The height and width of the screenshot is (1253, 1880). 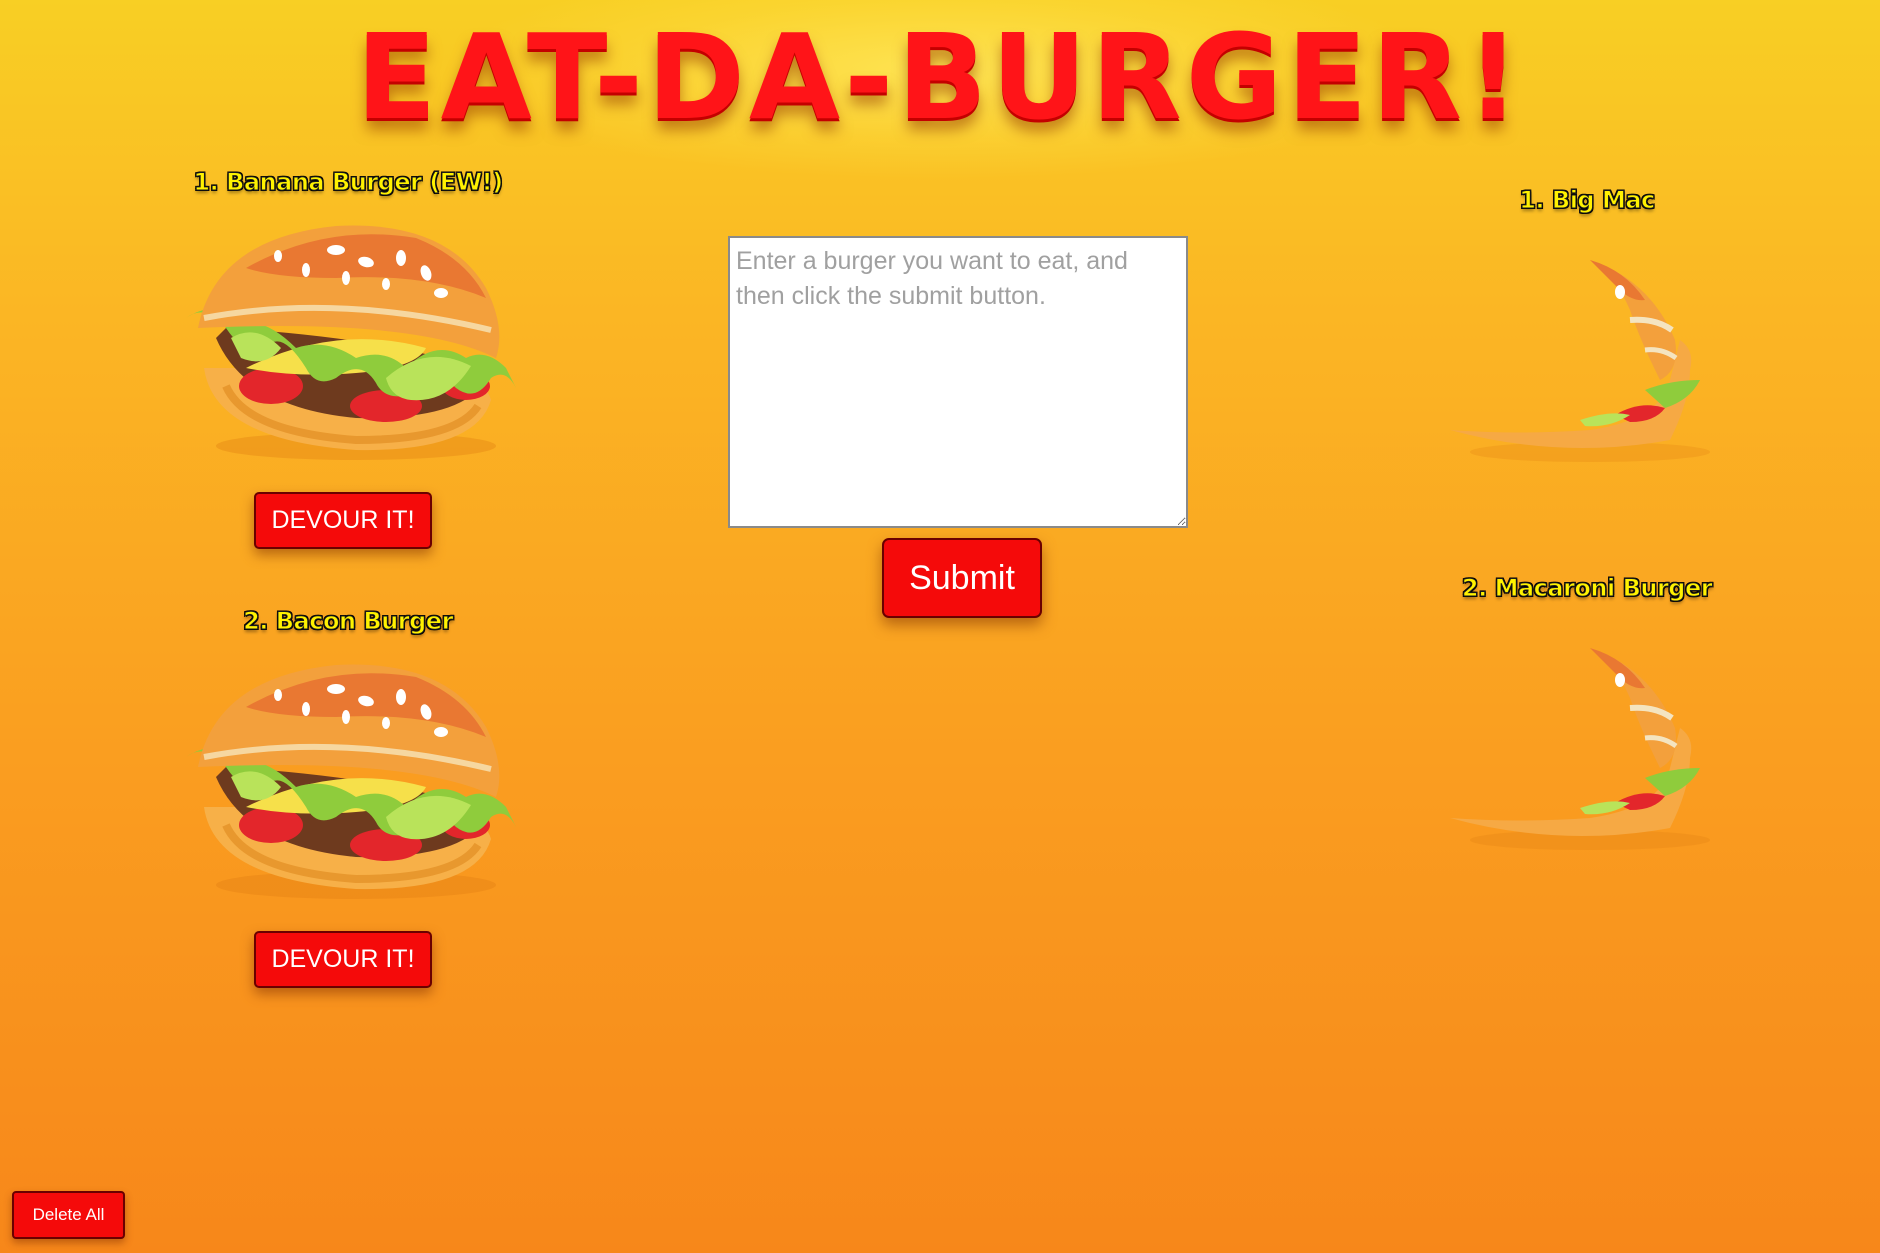 What do you see at coordinates (1587, 588) in the screenshot?
I see `devoured-burger-label: 2. Macaroni Burger` at bounding box center [1587, 588].